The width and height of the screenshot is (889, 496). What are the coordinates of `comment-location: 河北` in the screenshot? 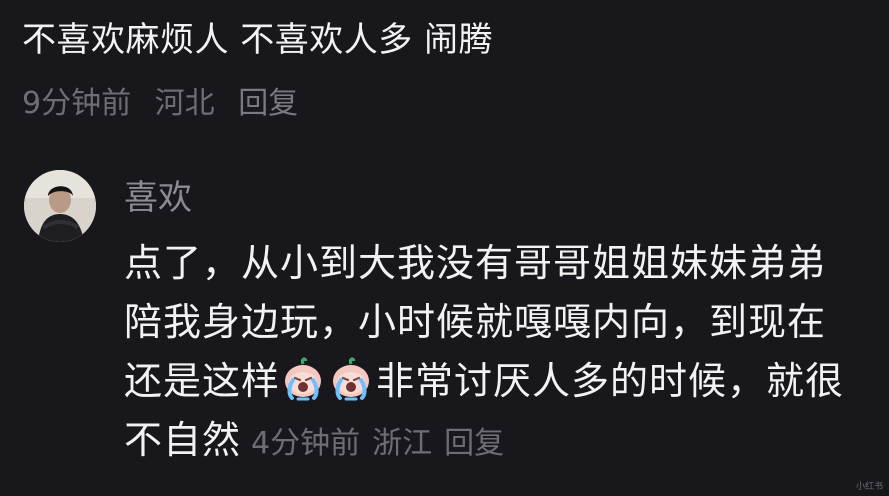 It's located at (184, 103).